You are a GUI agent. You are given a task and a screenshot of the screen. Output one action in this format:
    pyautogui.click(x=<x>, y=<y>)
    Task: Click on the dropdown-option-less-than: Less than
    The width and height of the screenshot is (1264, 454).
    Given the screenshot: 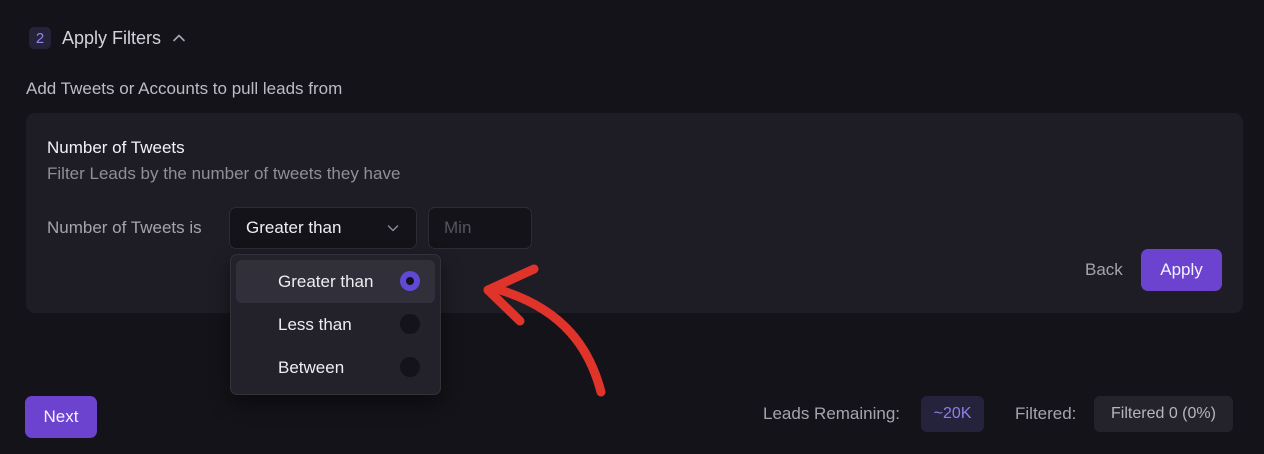 What is the action you would take?
    pyautogui.click(x=335, y=324)
    